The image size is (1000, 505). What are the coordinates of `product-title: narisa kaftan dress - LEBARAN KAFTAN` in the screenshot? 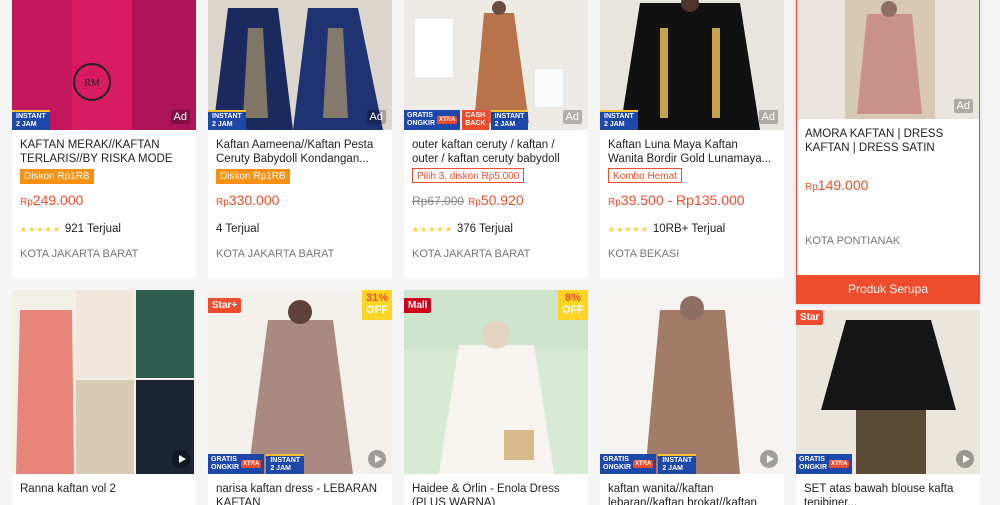 It's located at (297, 494).